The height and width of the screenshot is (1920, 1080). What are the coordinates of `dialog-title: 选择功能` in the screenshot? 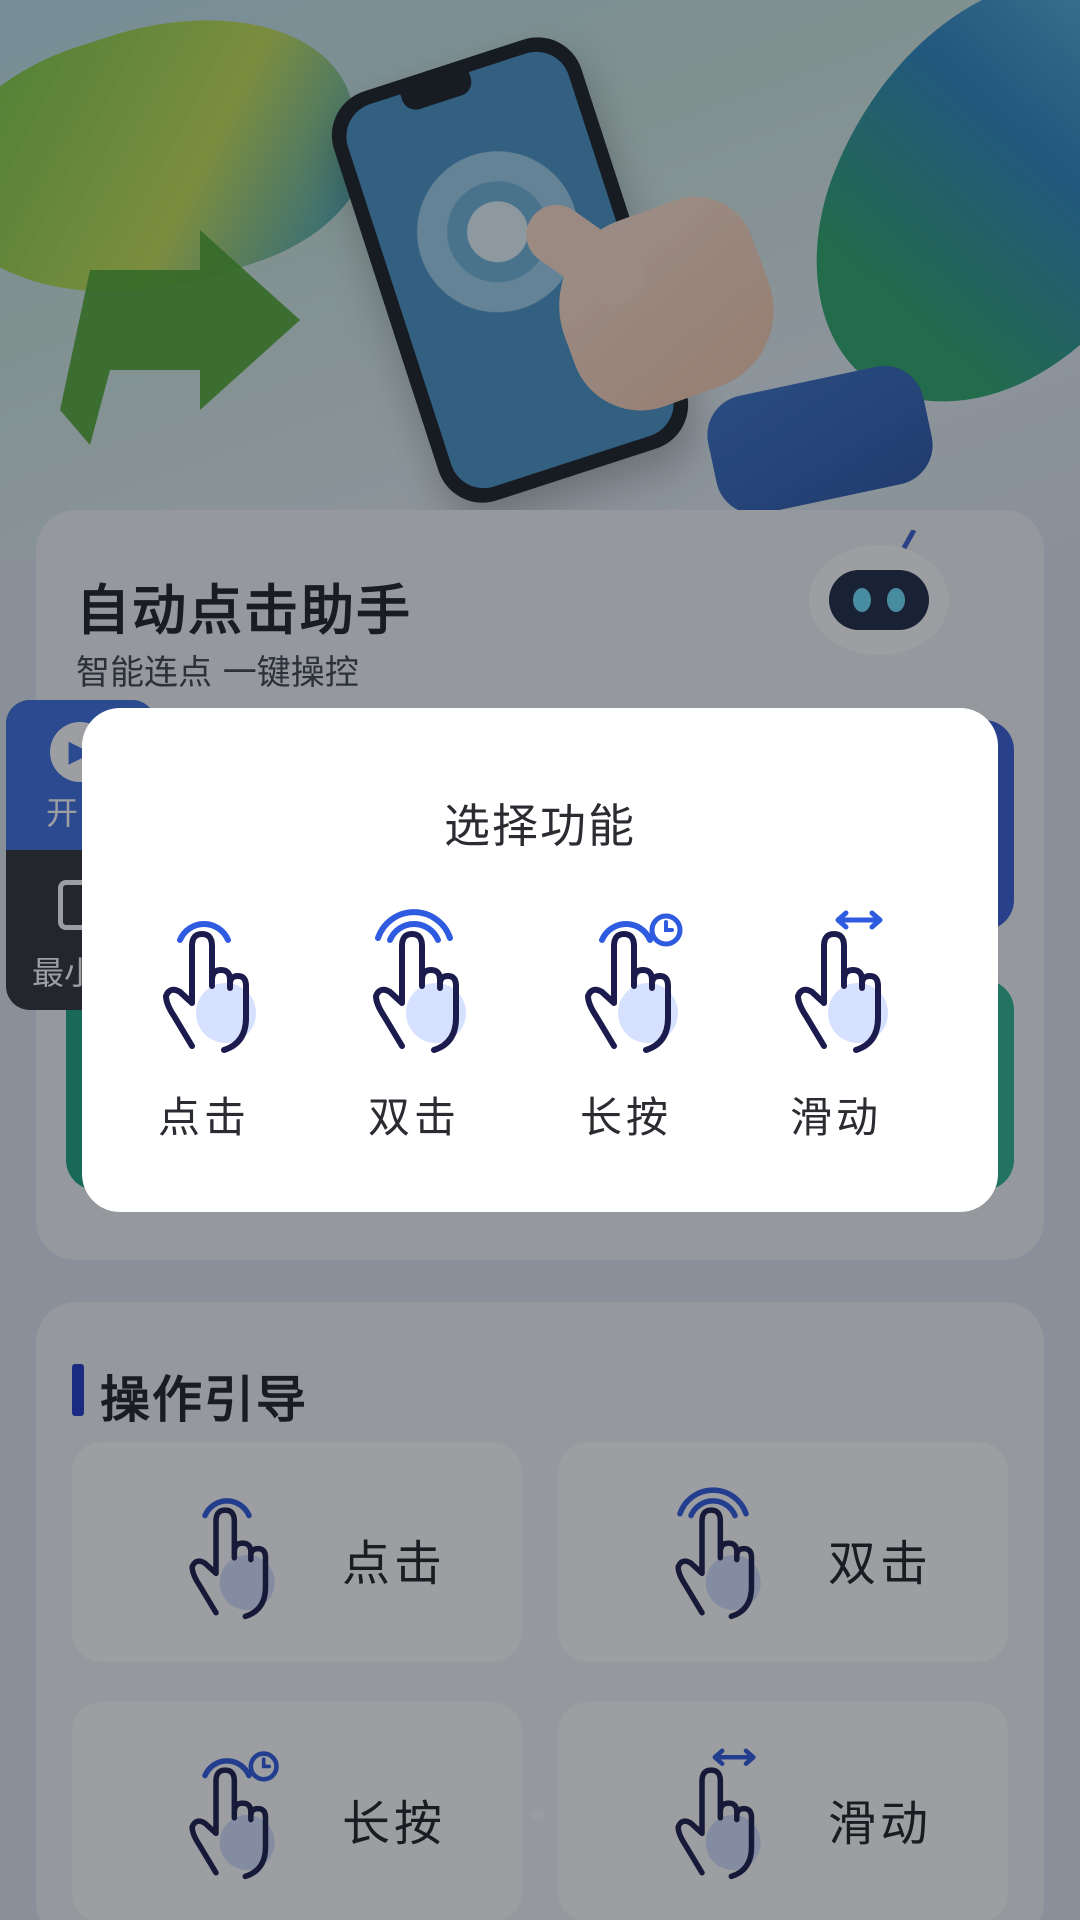 It's located at (540, 826).